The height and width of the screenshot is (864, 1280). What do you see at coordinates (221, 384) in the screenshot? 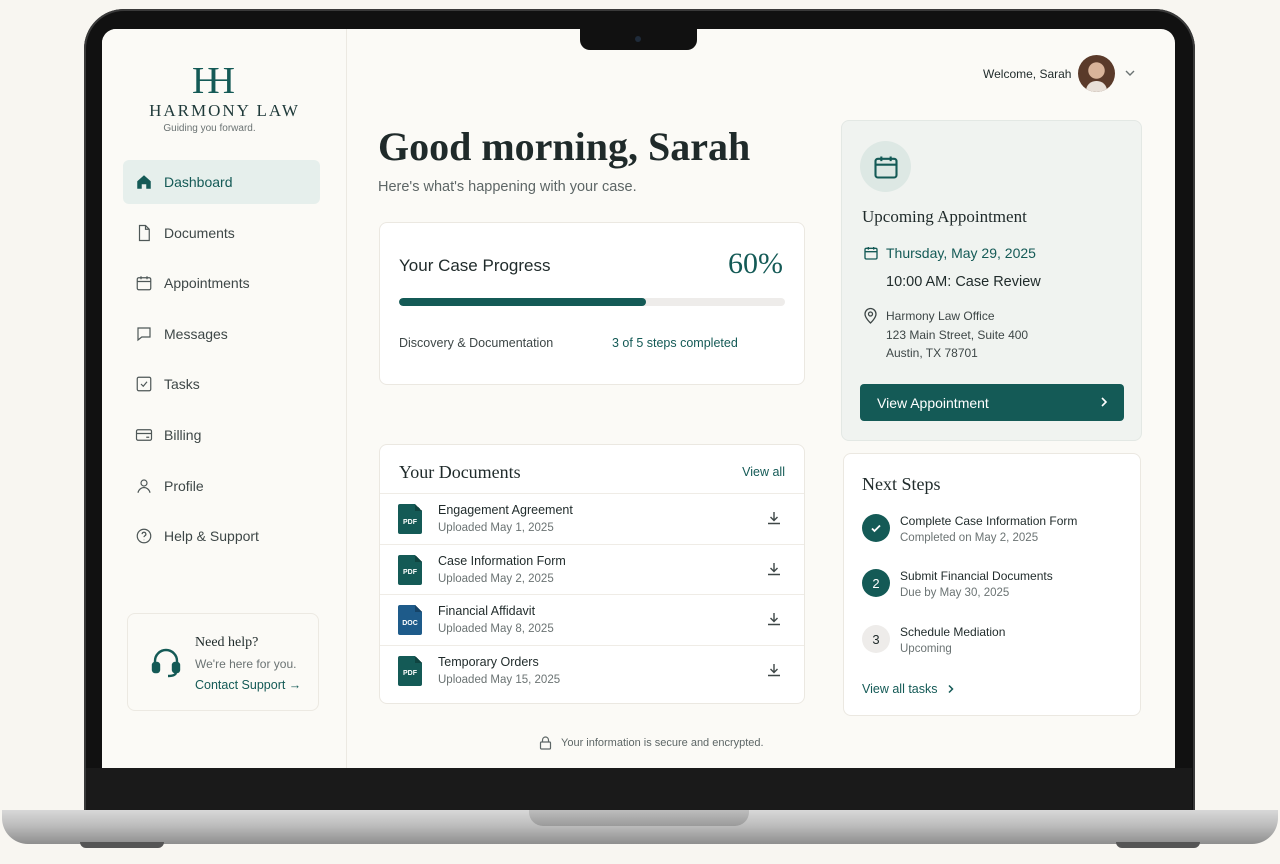
I see `sidebar-item-tasks: Tasks` at bounding box center [221, 384].